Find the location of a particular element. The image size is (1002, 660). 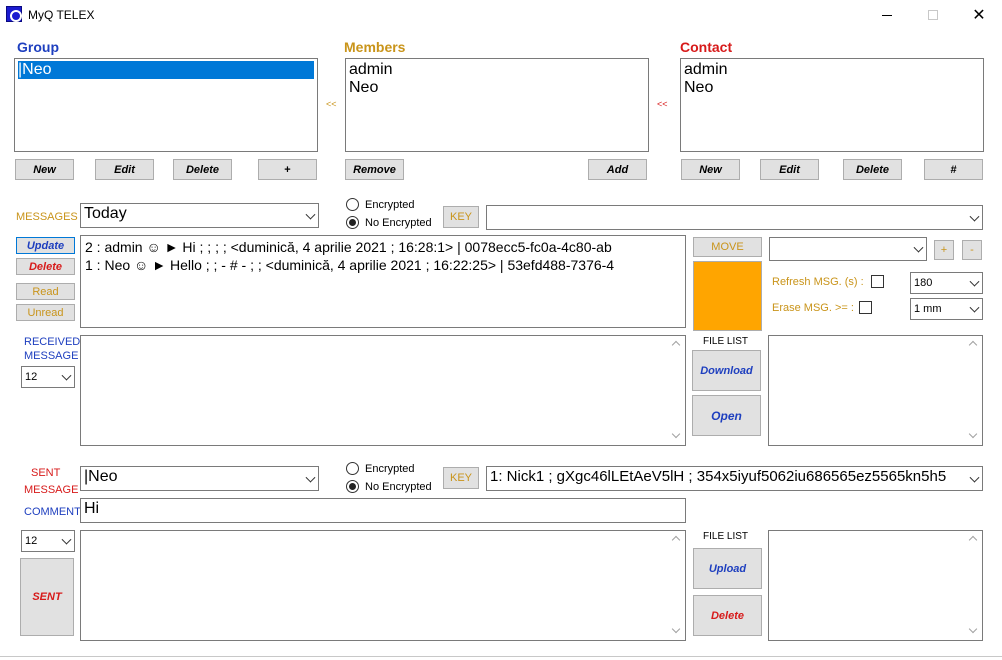

move-color-swatch is located at coordinates (727, 296).